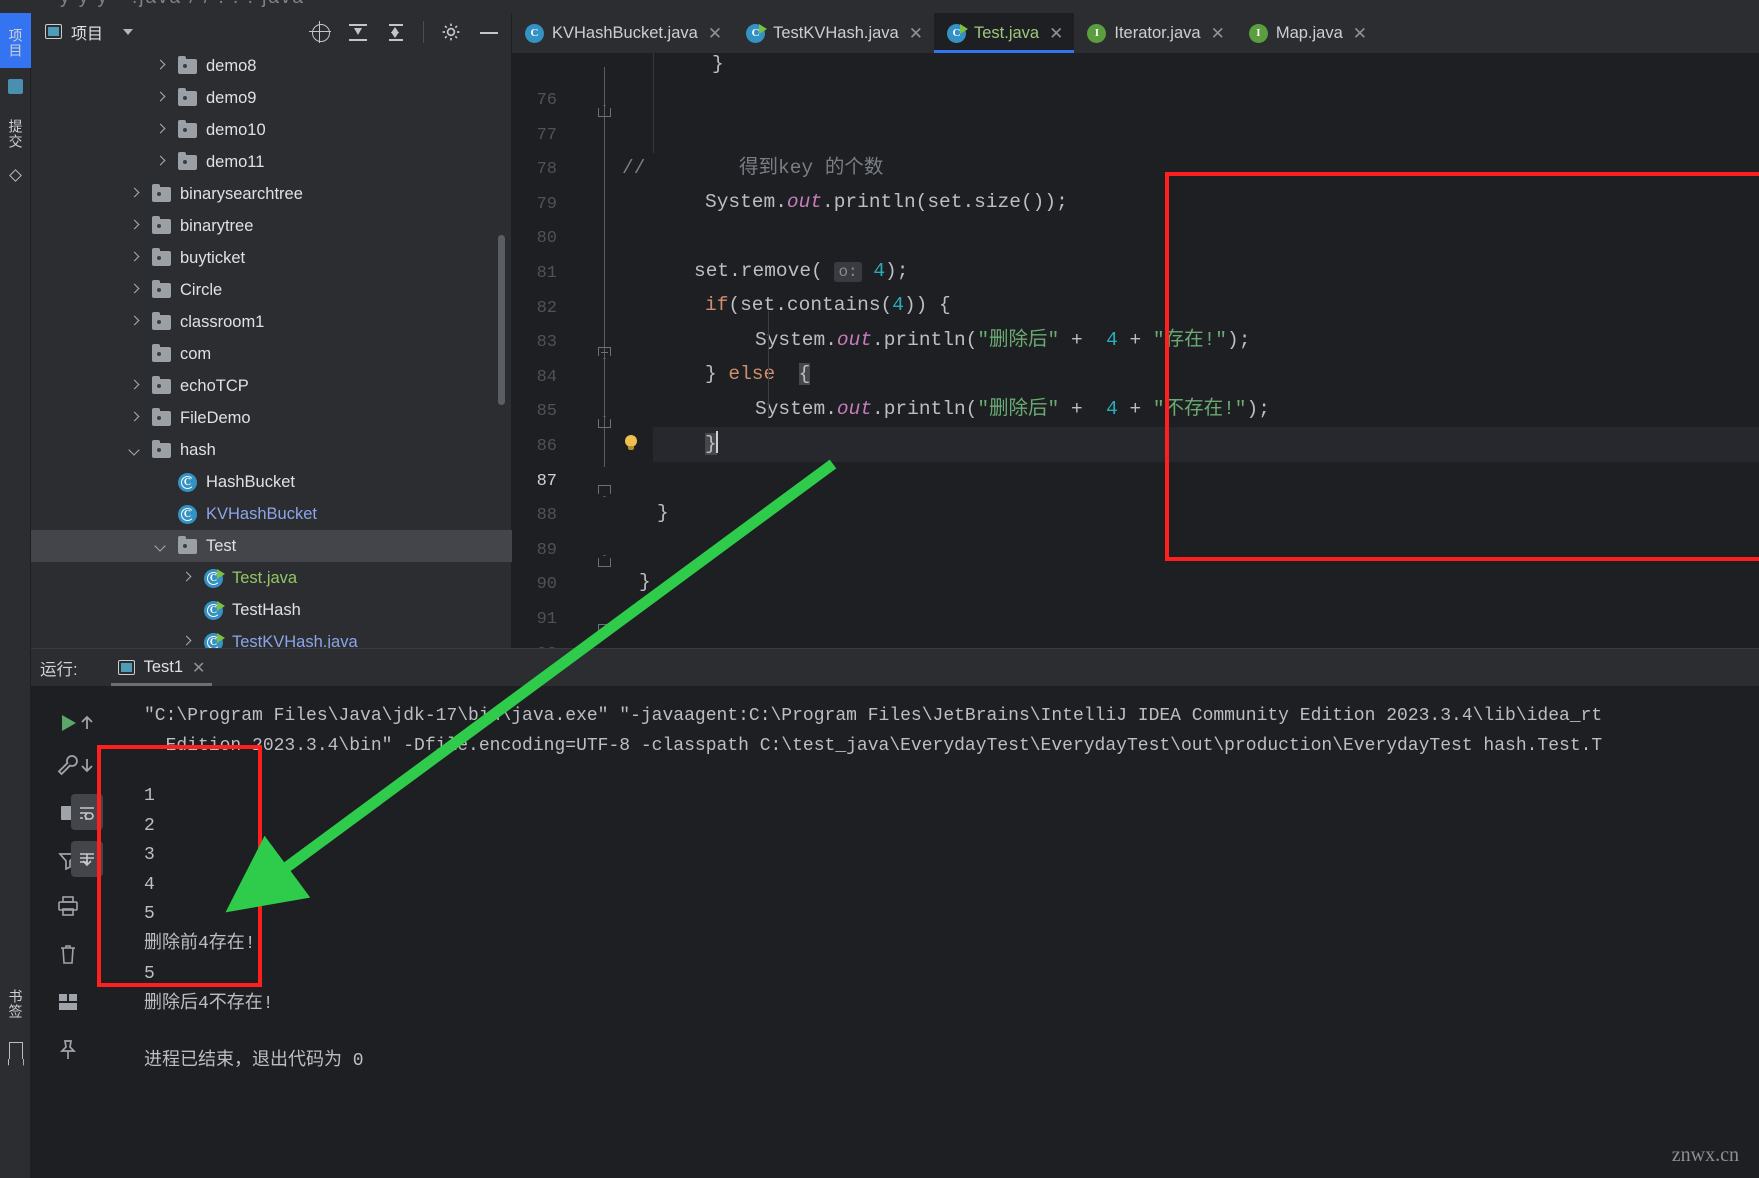  Describe the element at coordinates (605, 111) in the screenshot. I see `fold-marker-open` at that location.